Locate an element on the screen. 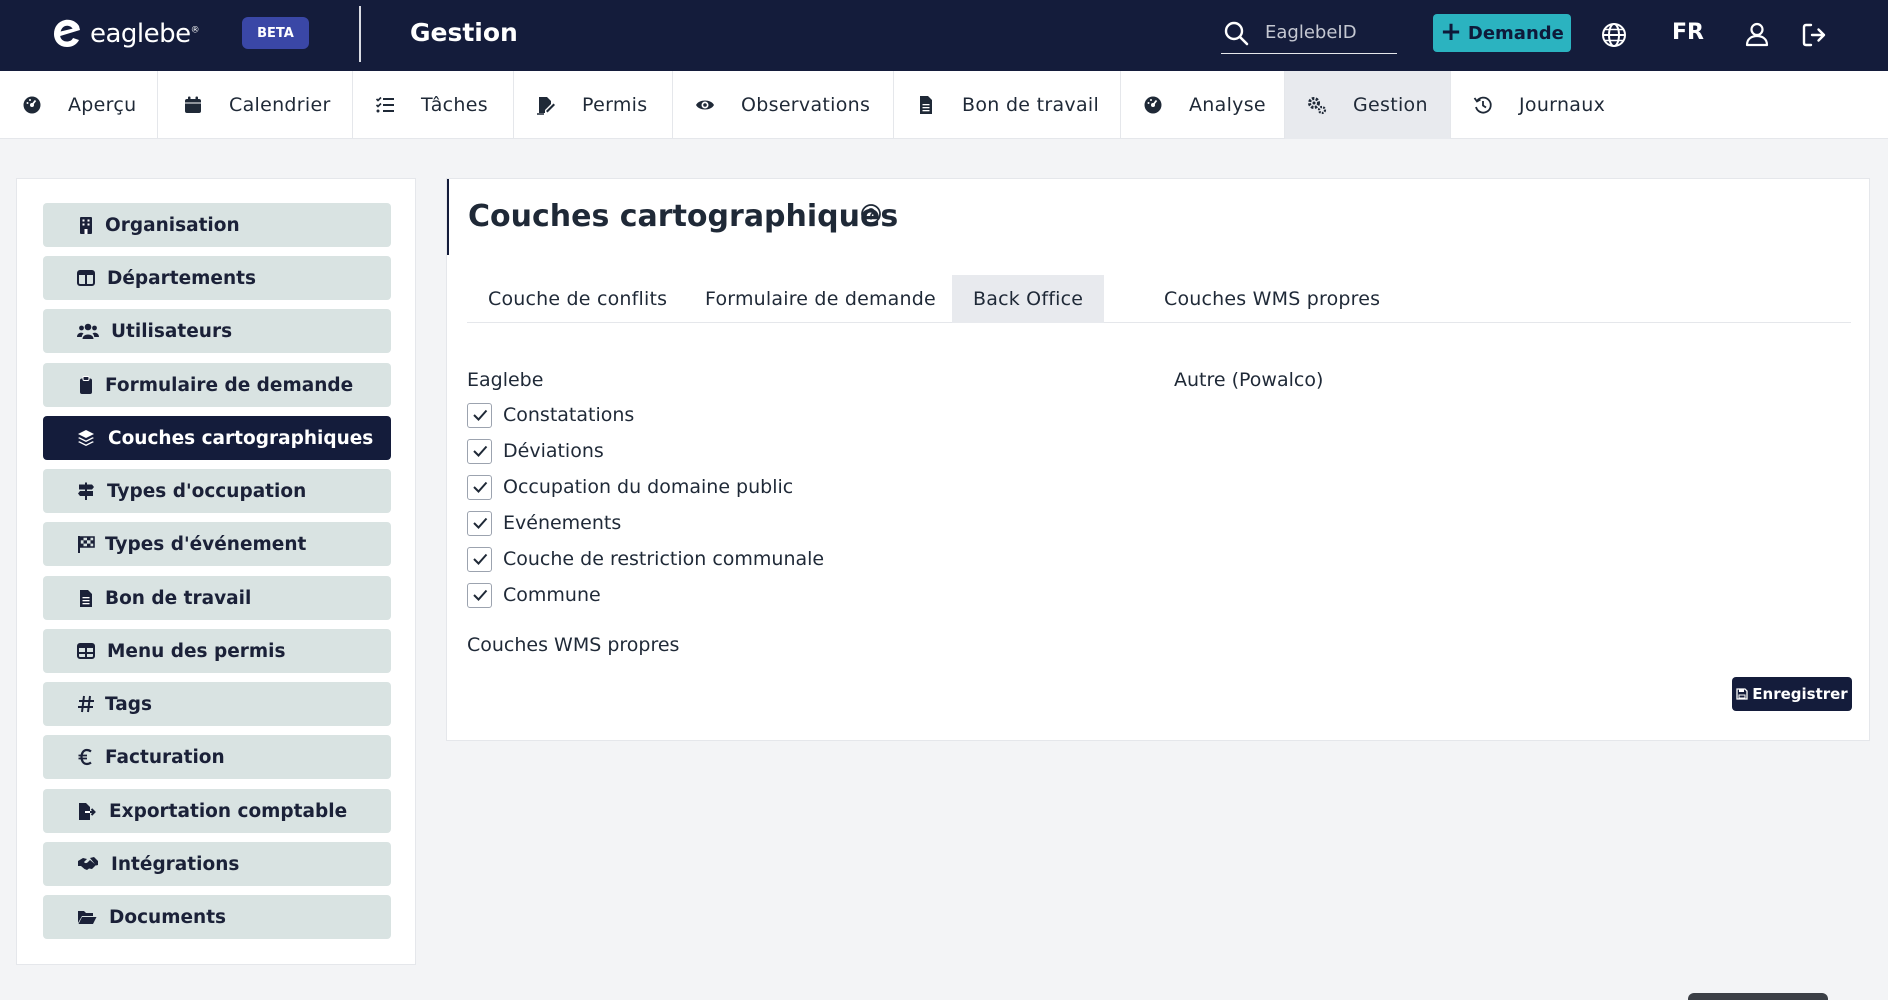 The width and height of the screenshot is (1888, 1000). history-icon is located at coordinates (1482, 105).